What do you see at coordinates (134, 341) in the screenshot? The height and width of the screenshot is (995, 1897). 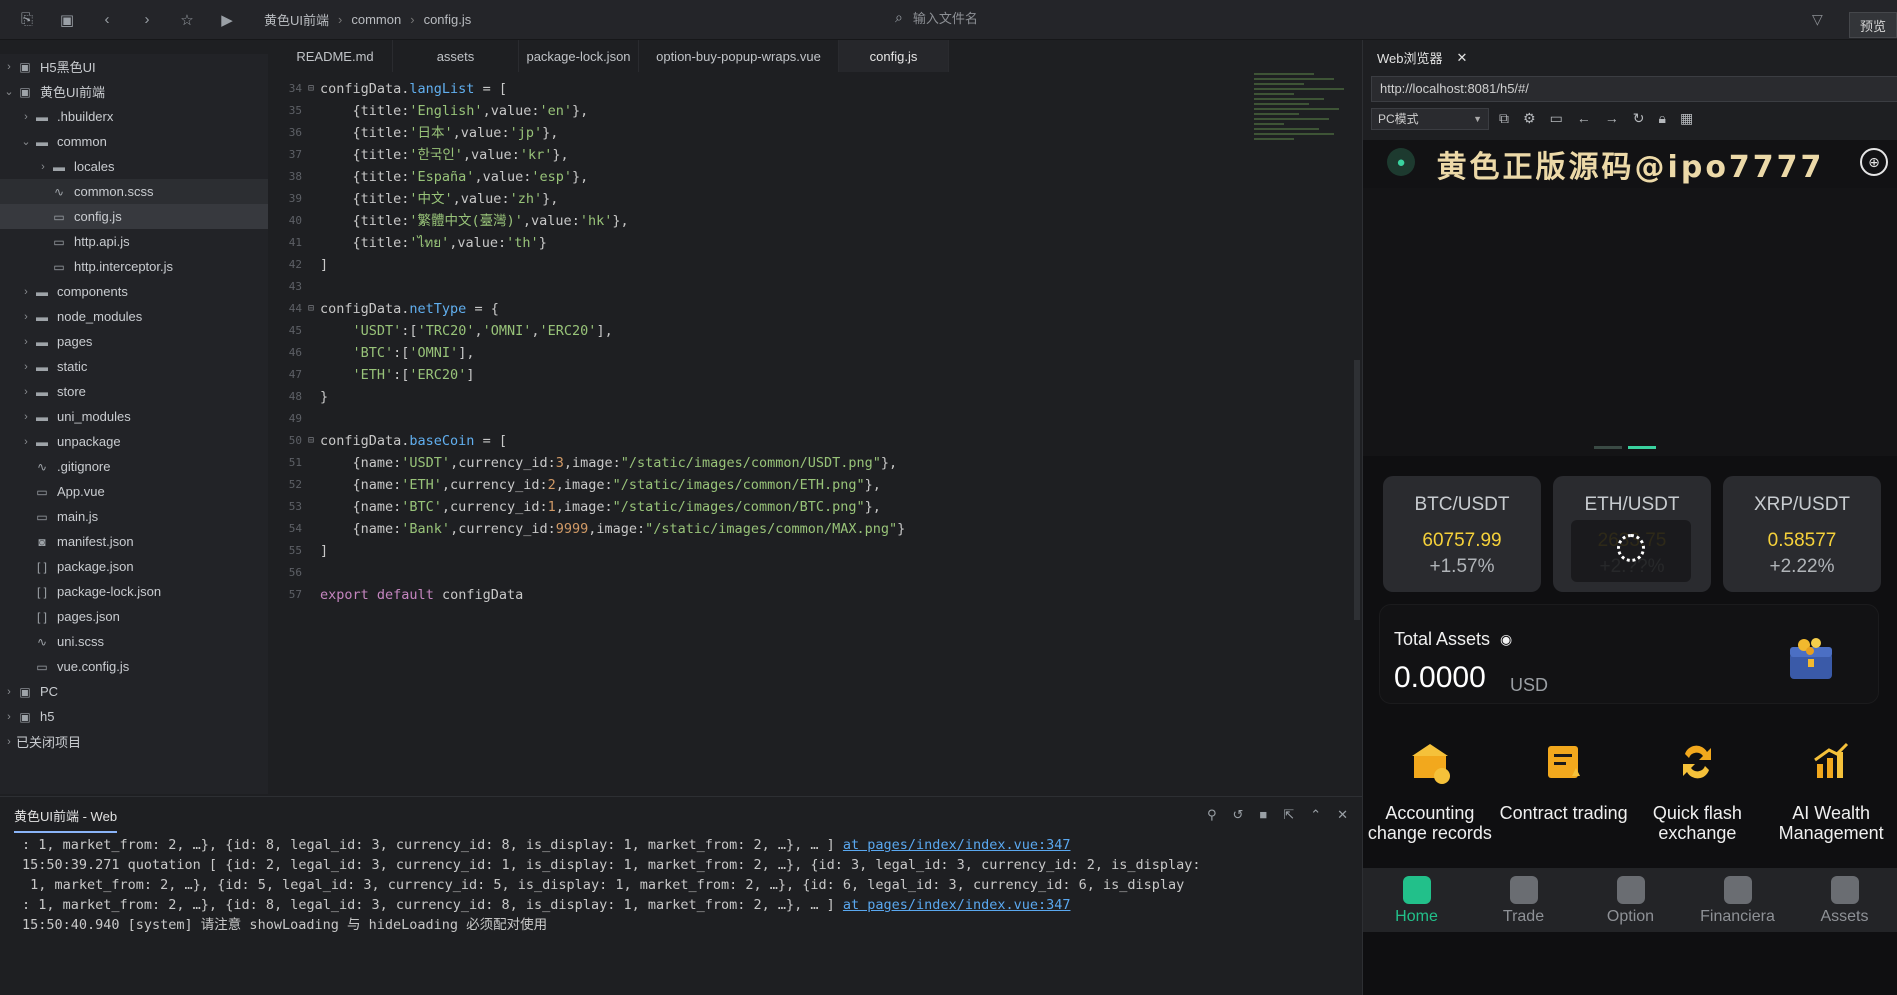 I see `tree-item: › ▬ pages` at bounding box center [134, 341].